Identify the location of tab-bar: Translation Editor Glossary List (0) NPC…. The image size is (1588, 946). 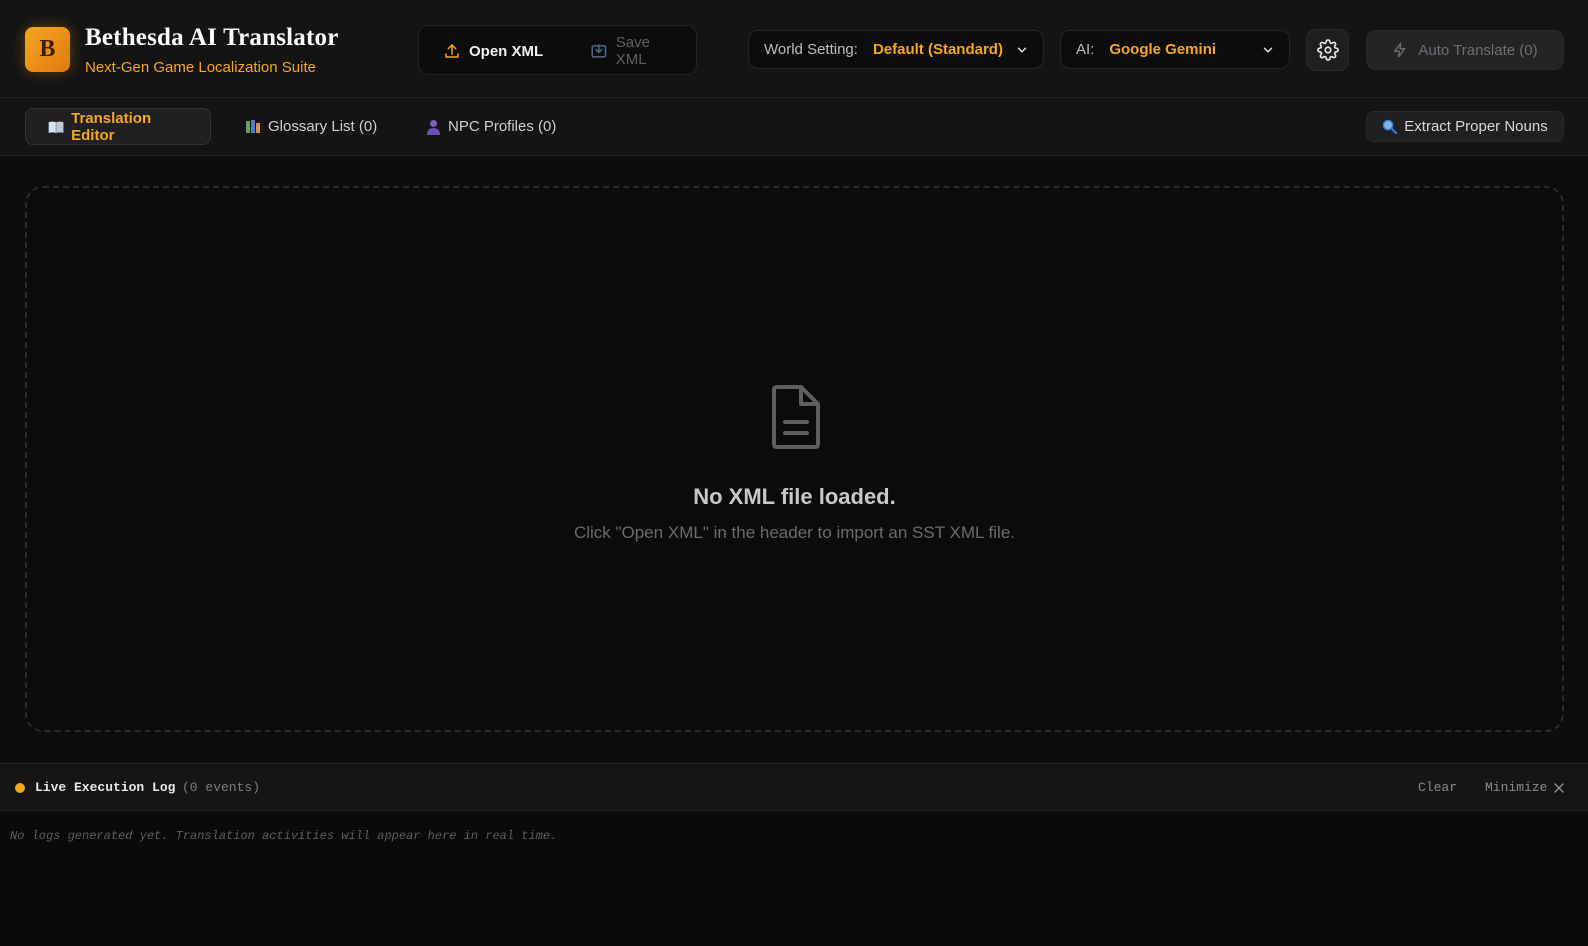
(794, 127).